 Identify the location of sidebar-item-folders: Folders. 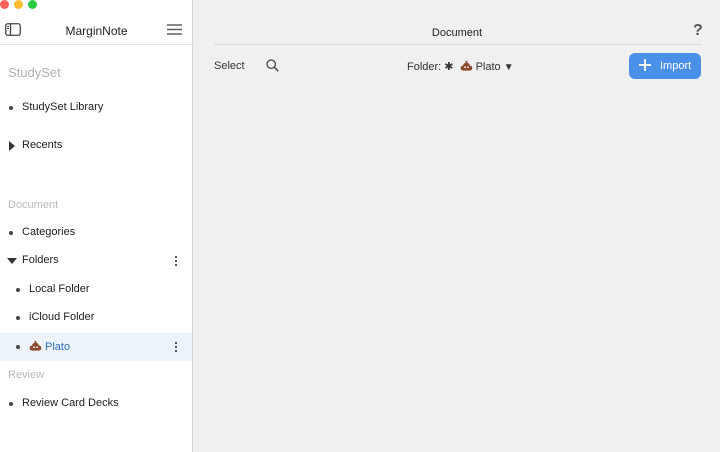
(96, 261).